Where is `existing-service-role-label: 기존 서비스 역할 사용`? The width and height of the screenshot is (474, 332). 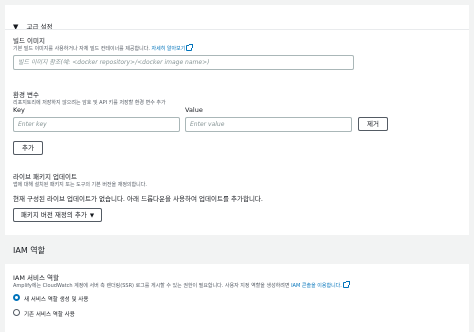
existing-service-role-label: 기존 서비스 역할 사용 is located at coordinates (49, 314).